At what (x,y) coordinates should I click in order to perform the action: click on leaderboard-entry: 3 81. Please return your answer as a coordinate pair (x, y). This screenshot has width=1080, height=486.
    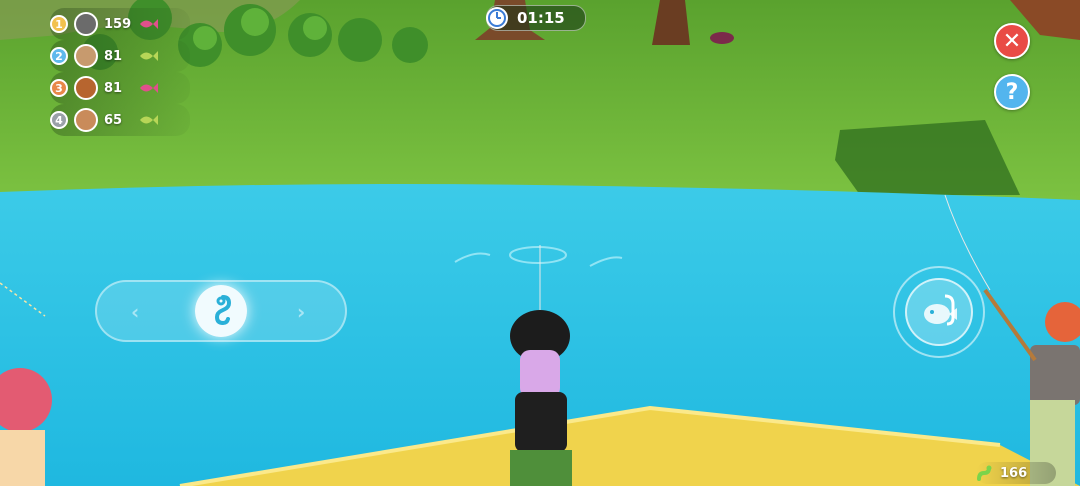
    Looking at the image, I should click on (120, 88).